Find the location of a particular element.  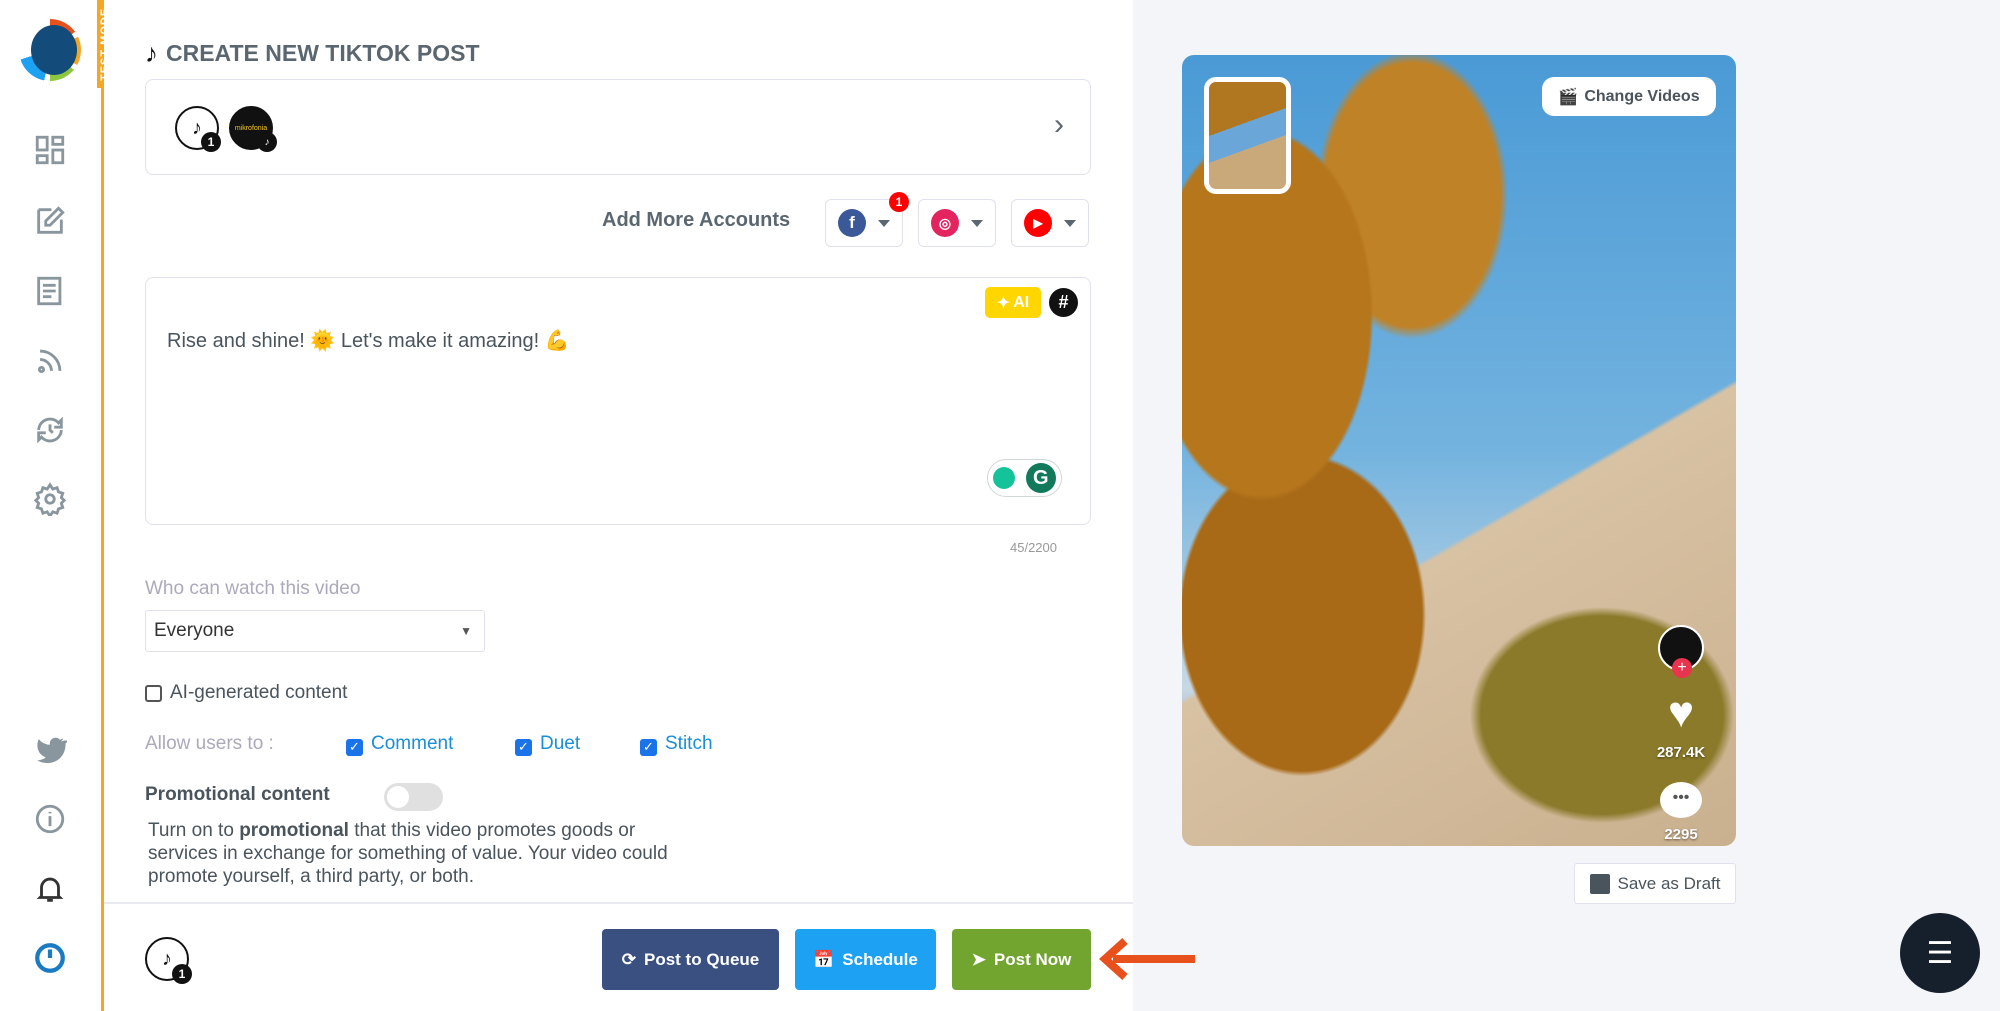

video-thumbnail is located at coordinates (1247, 135).